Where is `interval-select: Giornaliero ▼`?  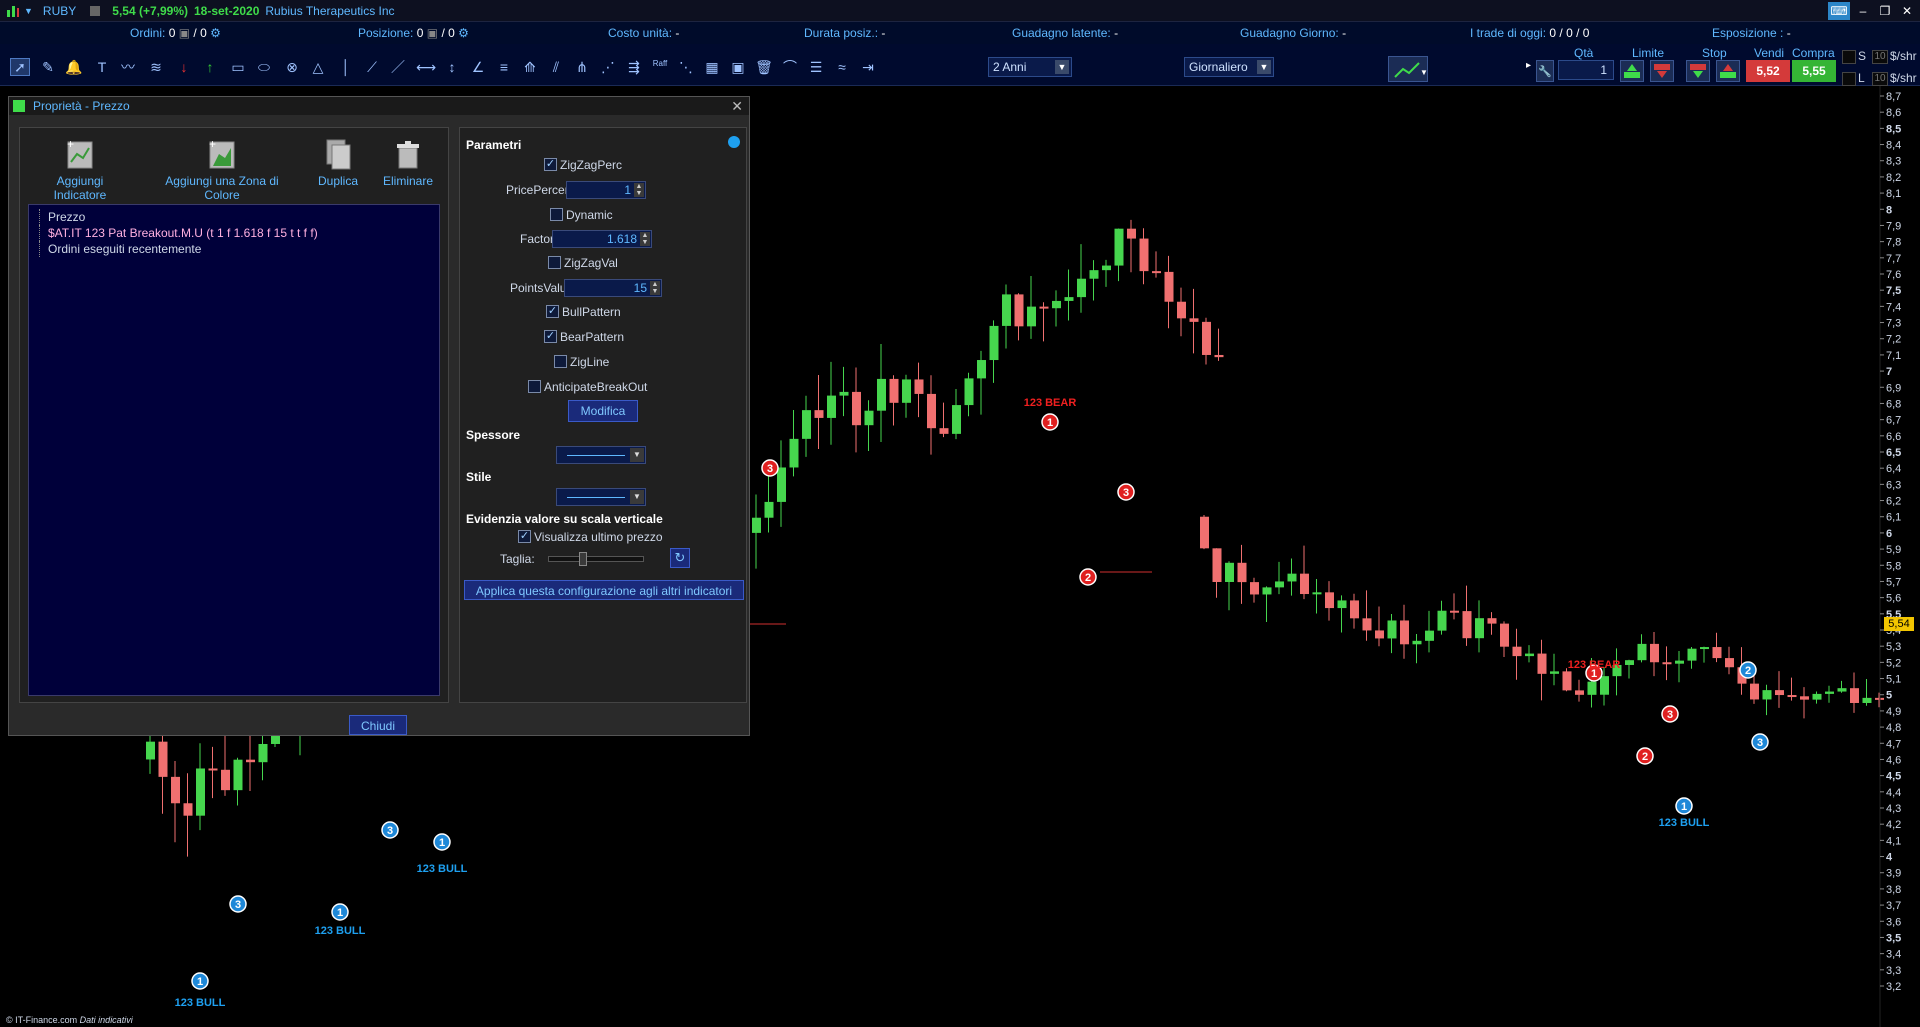
interval-select: Giornaliero ▼ is located at coordinates (1229, 67).